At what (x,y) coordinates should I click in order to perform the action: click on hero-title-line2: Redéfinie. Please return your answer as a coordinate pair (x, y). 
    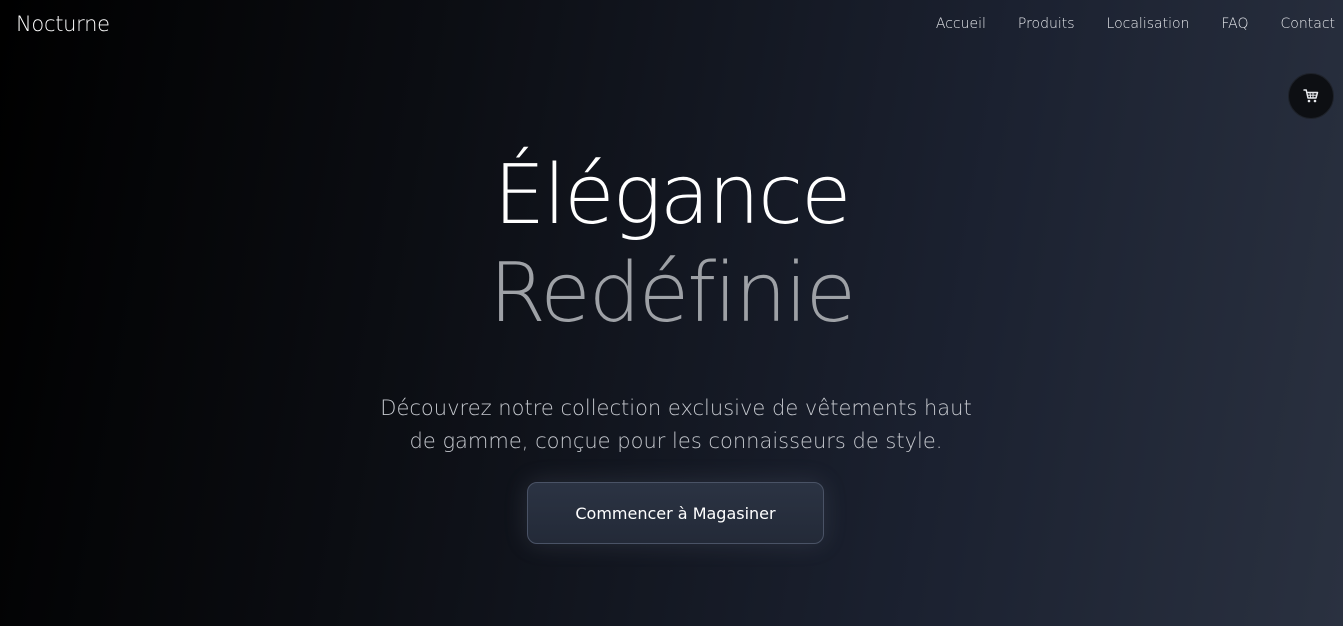
    Looking at the image, I should click on (672, 293).